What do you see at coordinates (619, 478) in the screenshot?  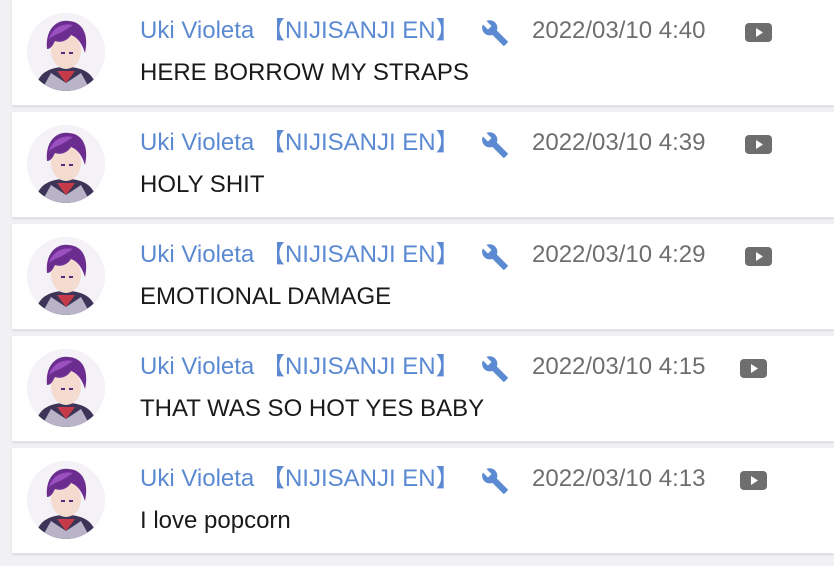 I see `timestamp: 2022/03/10 4:13` at bounding box center [619, 478].